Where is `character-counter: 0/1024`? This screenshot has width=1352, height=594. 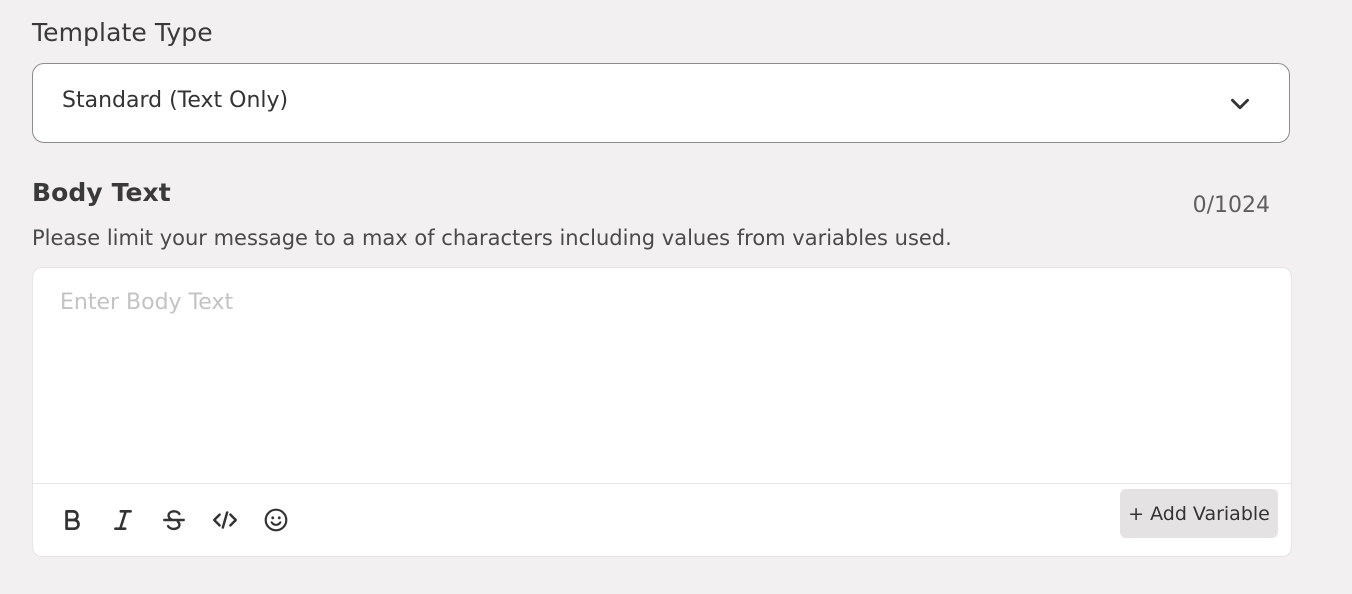 character-counter: 0/1024 is located at coordinates (1231, 205).